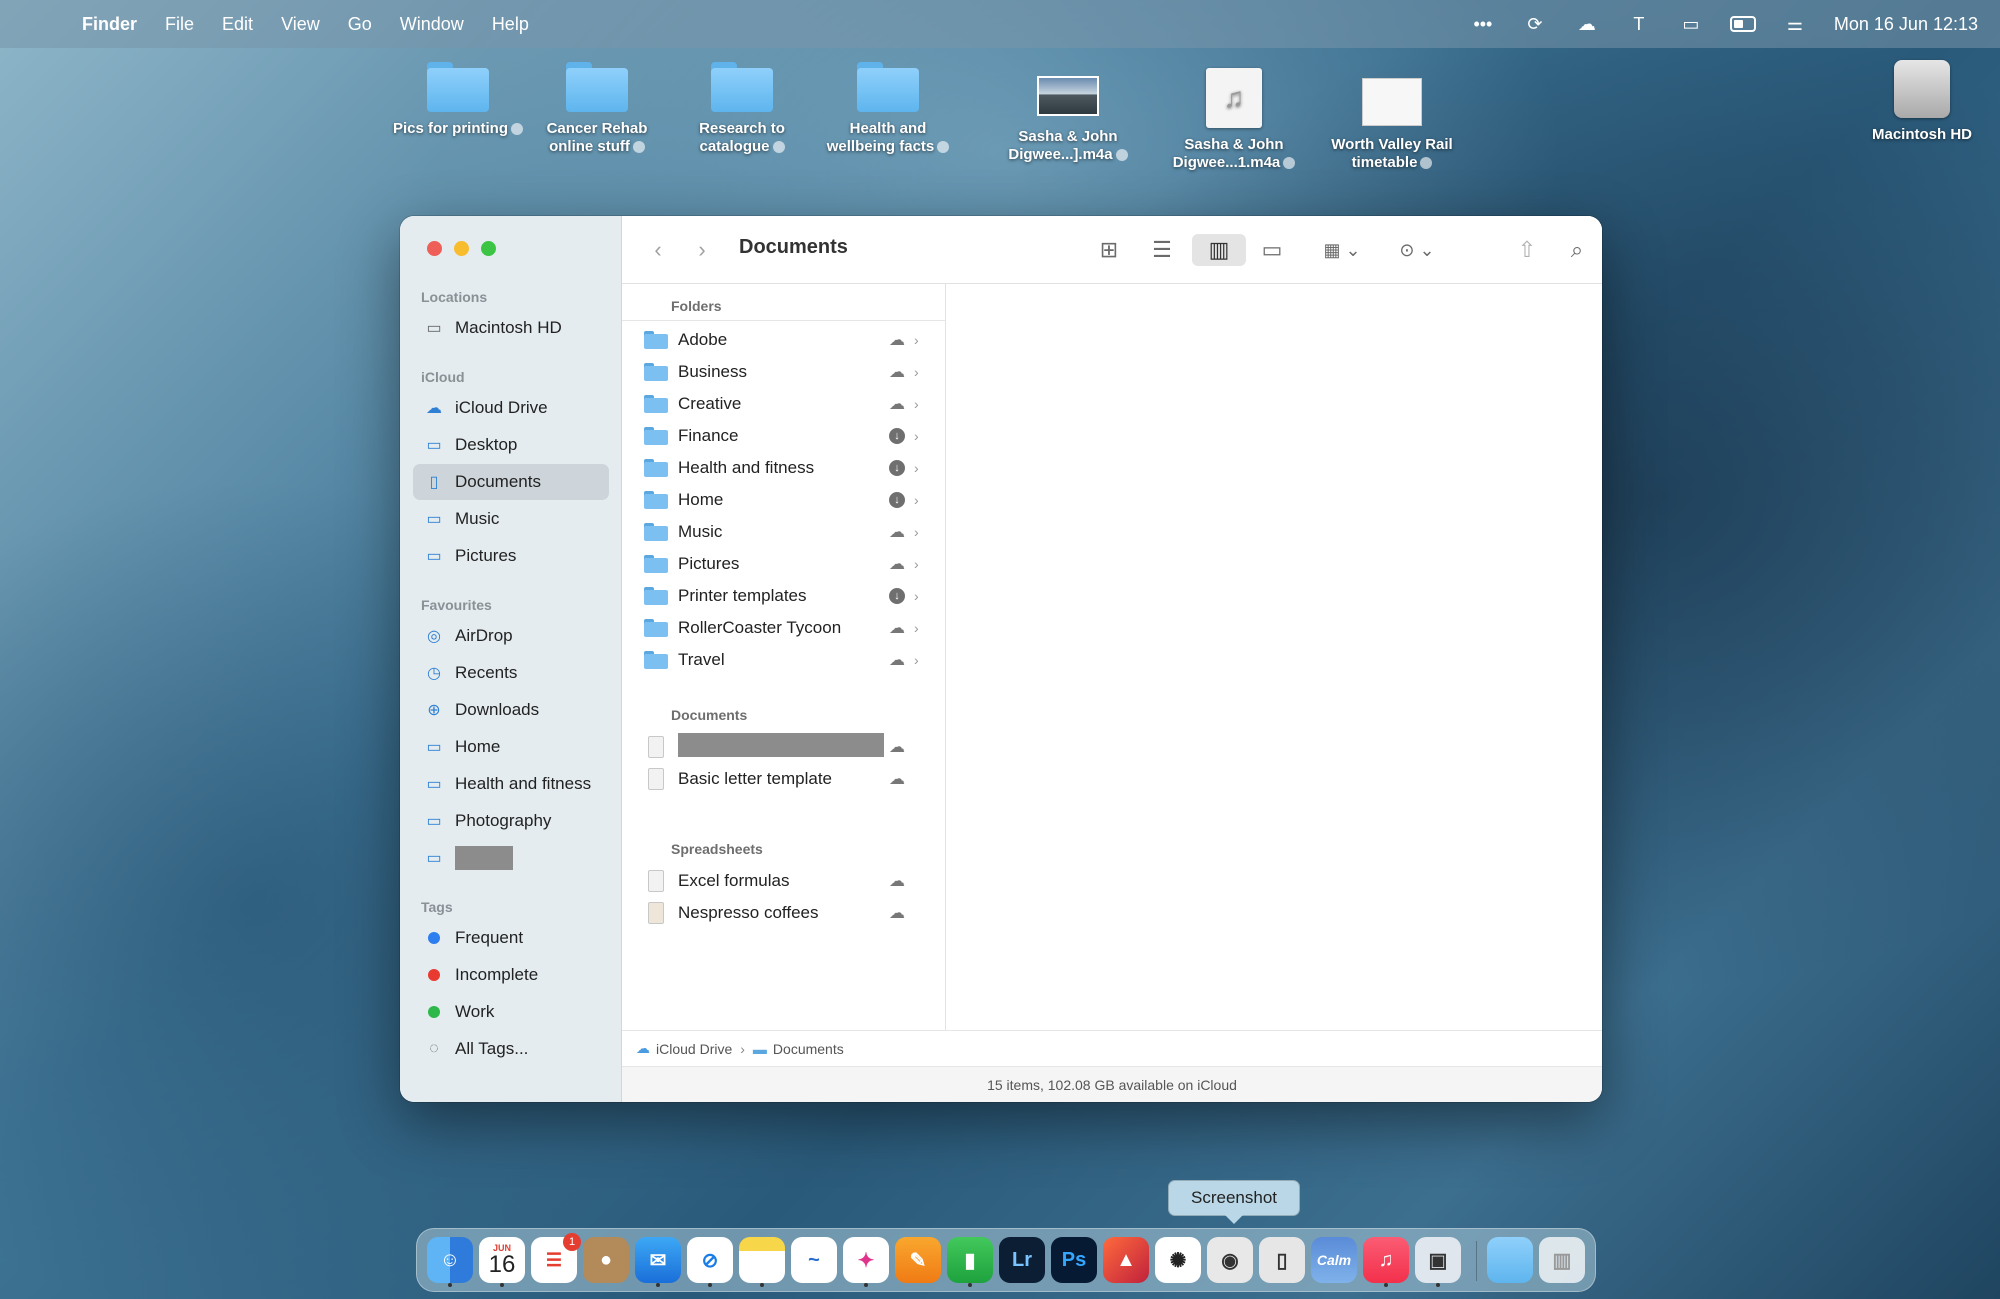  I want to click on back-chevron-icon: ‹, so click(658, 250).